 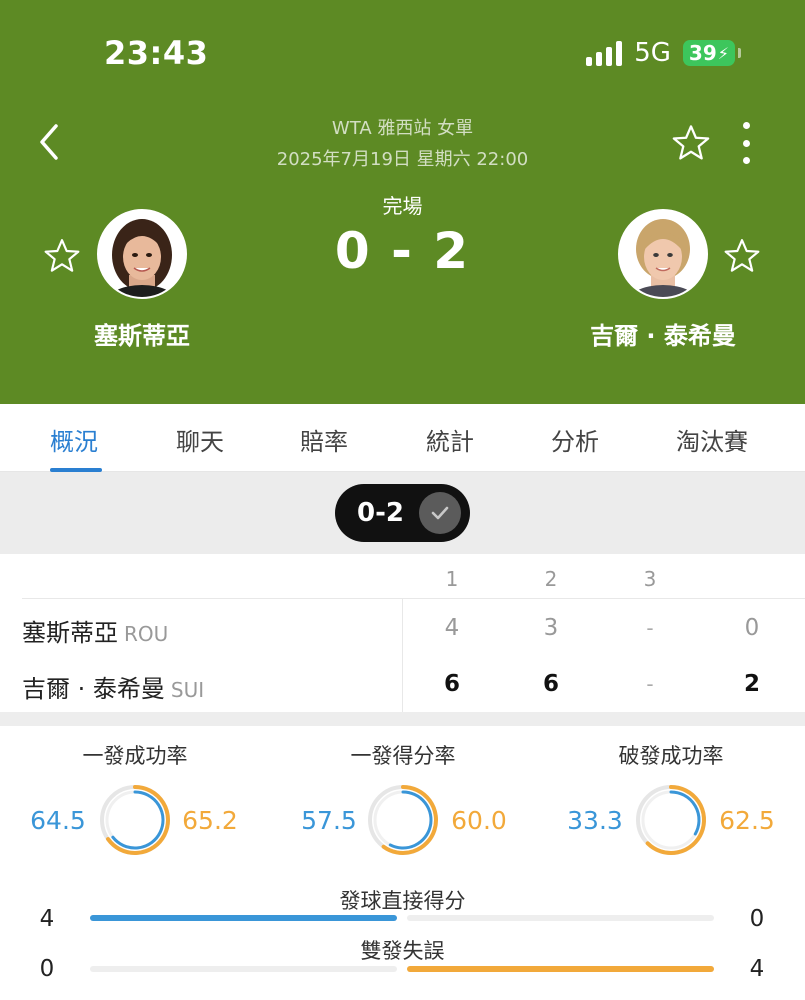 I want to click on tab-odds: 賠率, so click(x=324, y=439).